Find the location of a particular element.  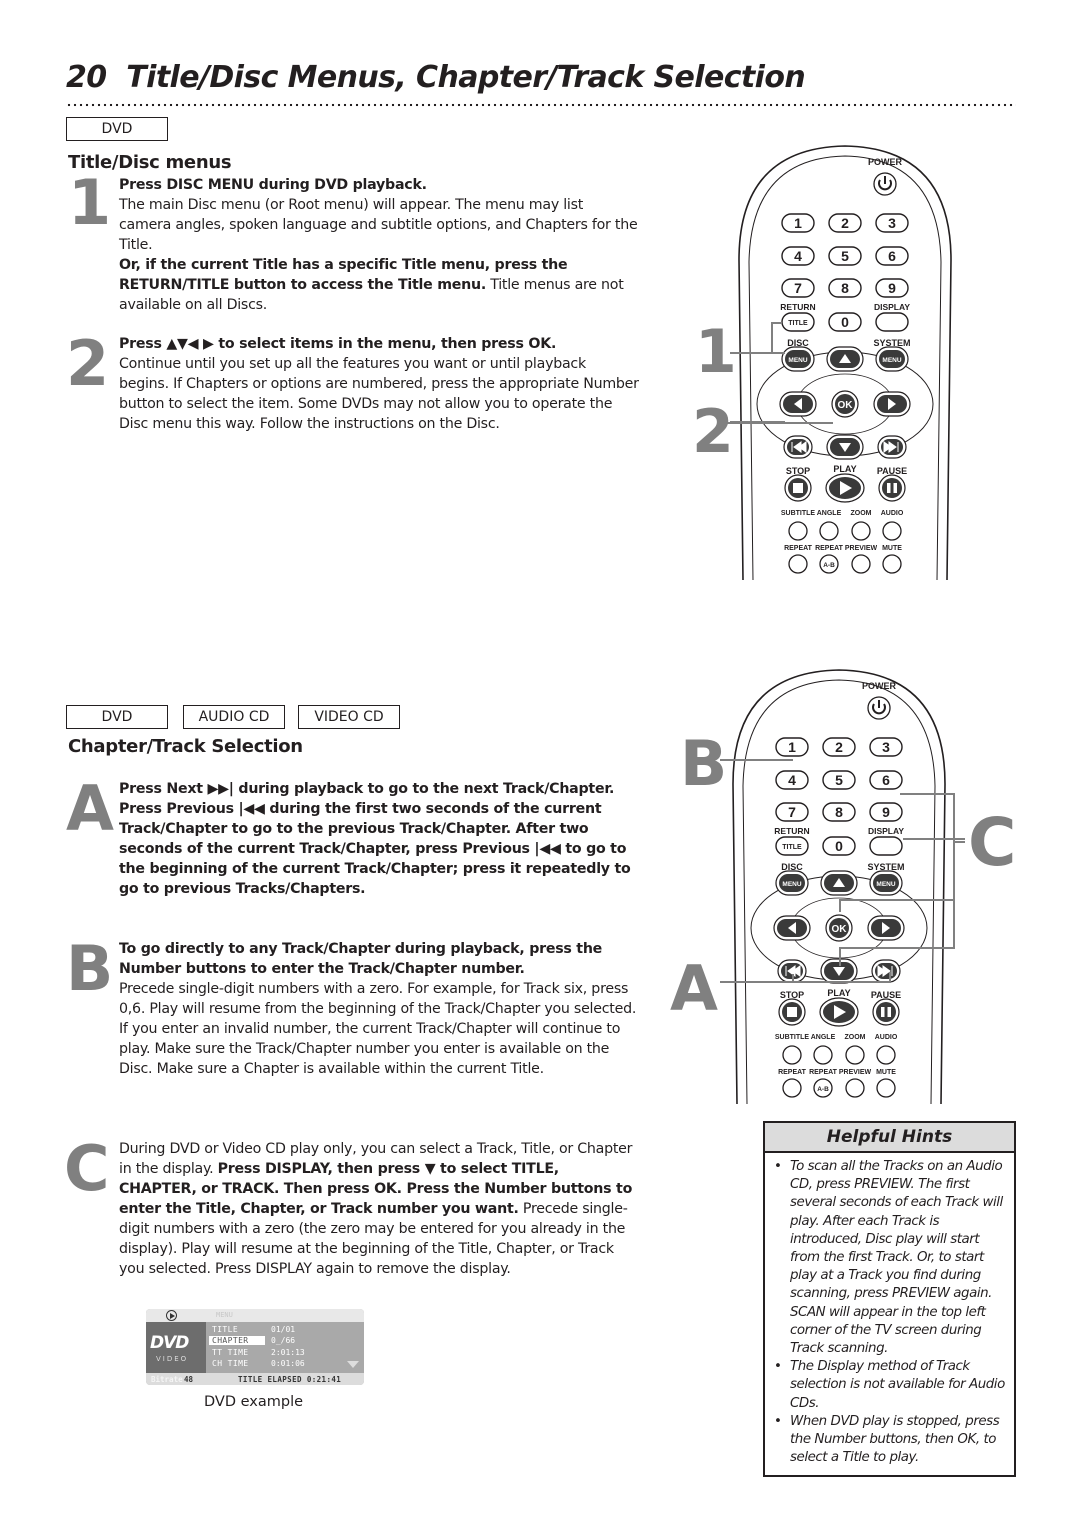

play-icon is located at coordinates (171, 1315).